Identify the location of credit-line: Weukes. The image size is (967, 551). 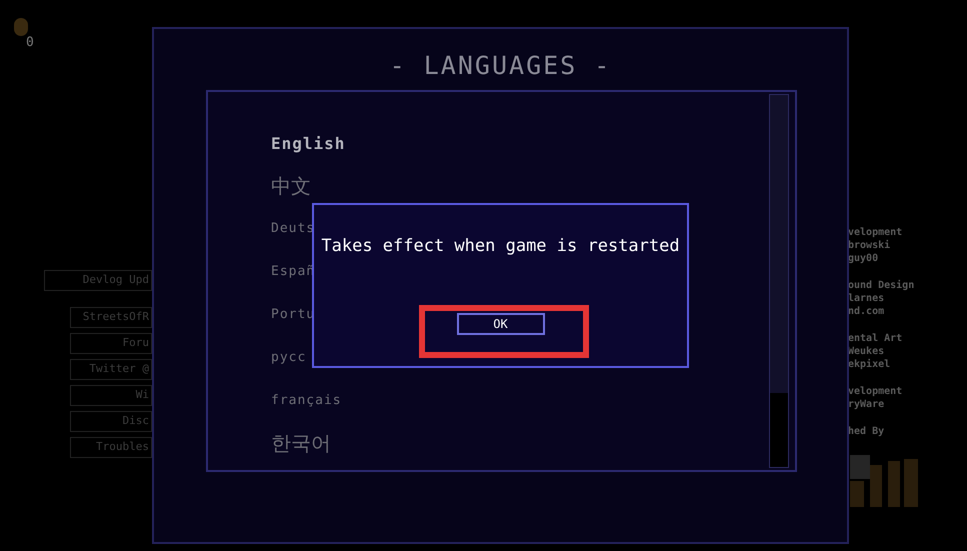
(867, 351).